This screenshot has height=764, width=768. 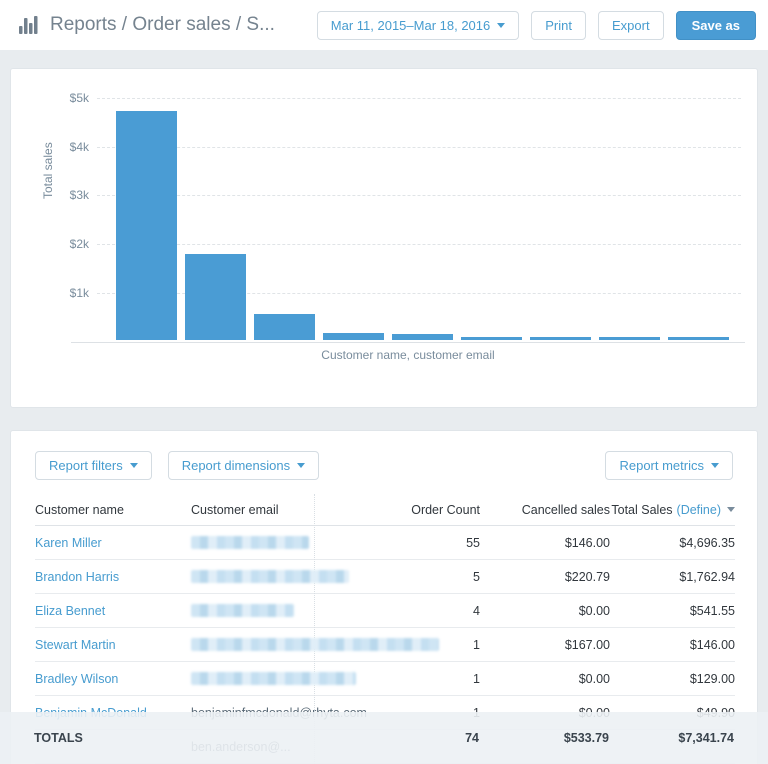 I want to click on table-row: Bradley Wilson 1 $0.00 $129.00, so click(x=385, y=679).